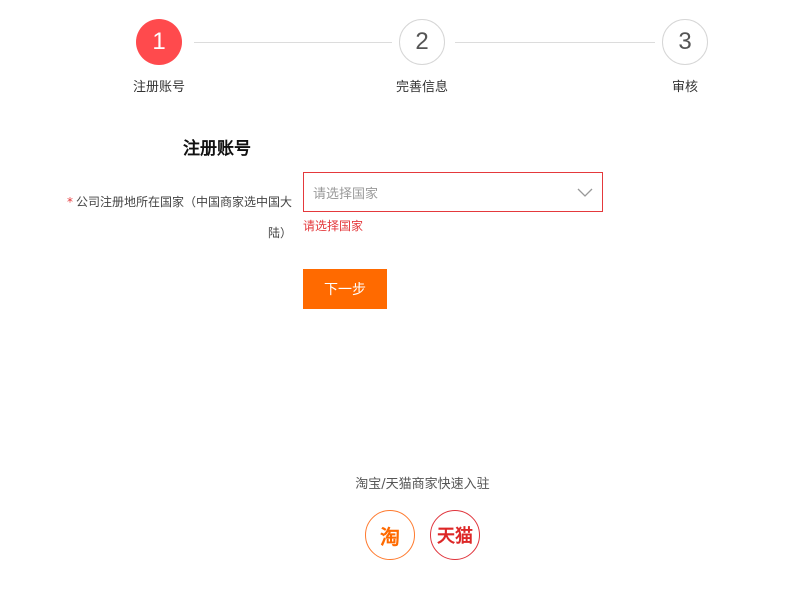 This screenshot has height=590, width=795. Describe the element at coordinates (333, 226) in the screenshot. I see `country-error-message: 请选择国家` at that location.